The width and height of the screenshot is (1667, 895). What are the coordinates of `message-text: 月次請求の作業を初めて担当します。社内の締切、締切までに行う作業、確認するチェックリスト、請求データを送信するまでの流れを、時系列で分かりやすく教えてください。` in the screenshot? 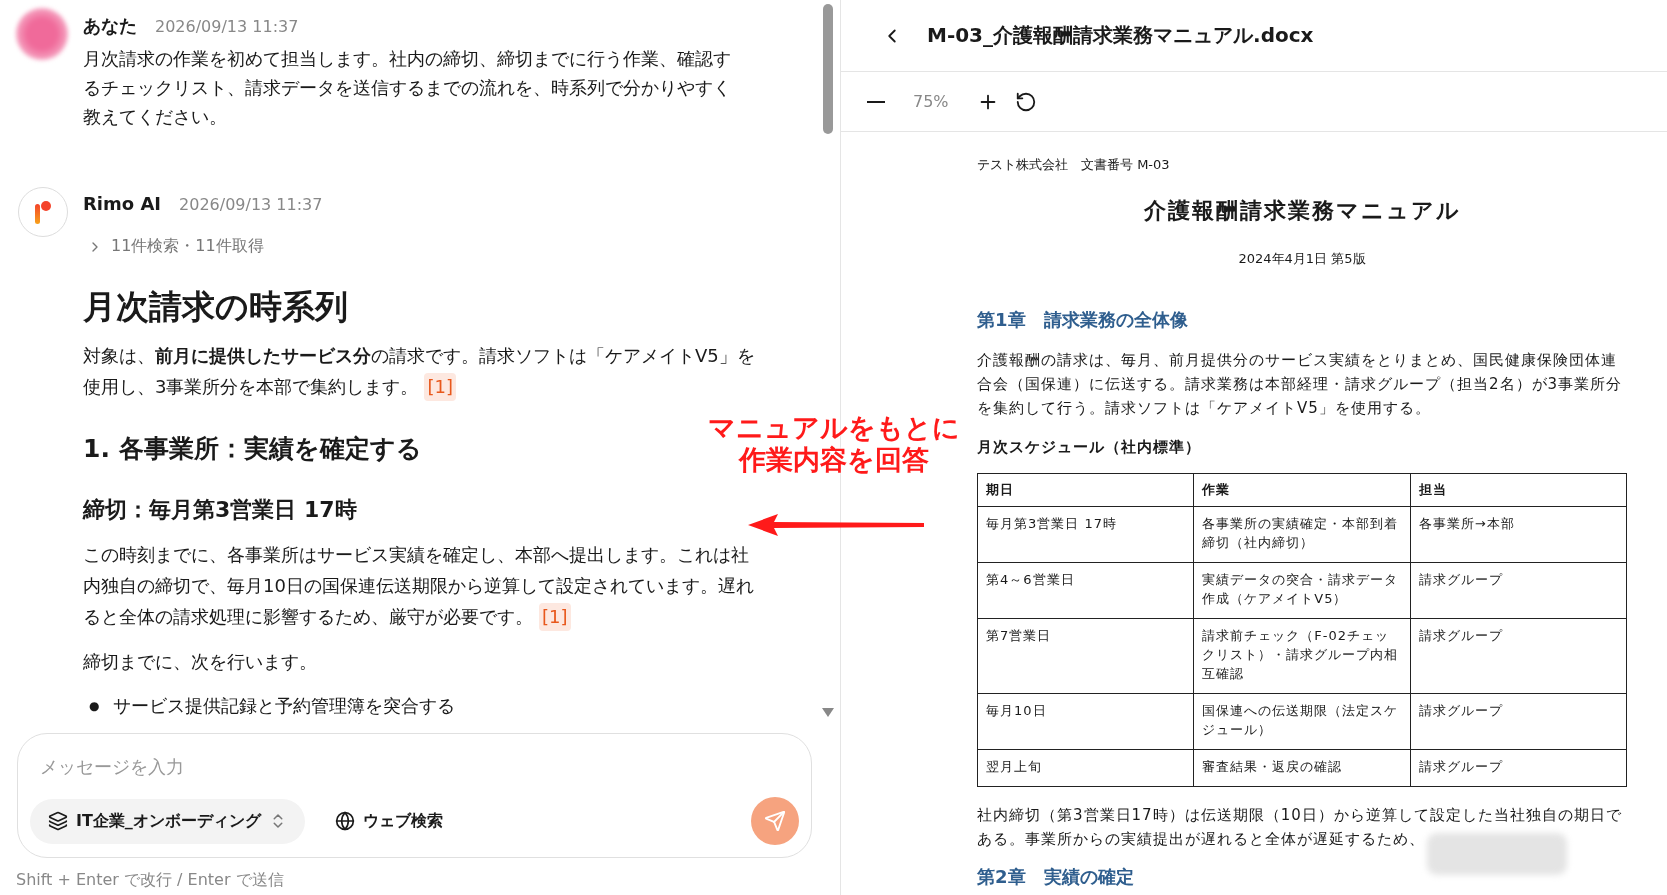 It's located at (407, 88).